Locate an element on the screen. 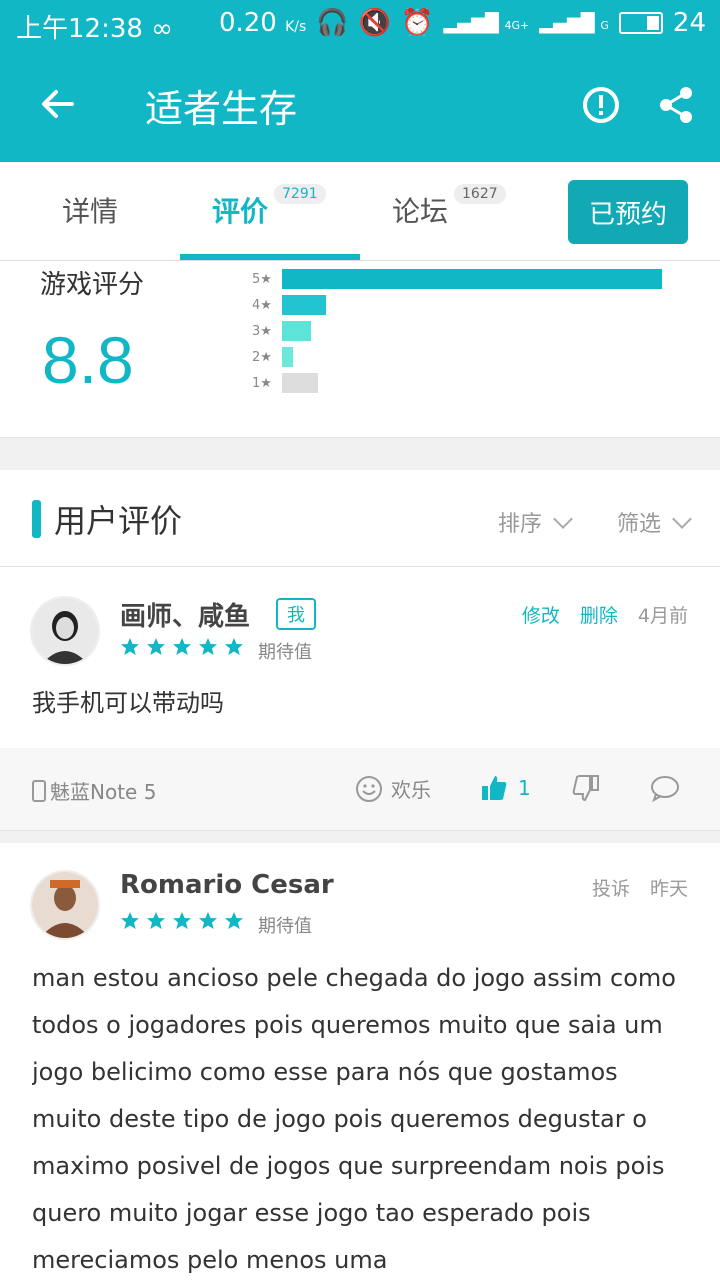 The width and height of the screenshot is (720, 1280). rating-bar-row: 3★ is located at coordinates (281, 331).